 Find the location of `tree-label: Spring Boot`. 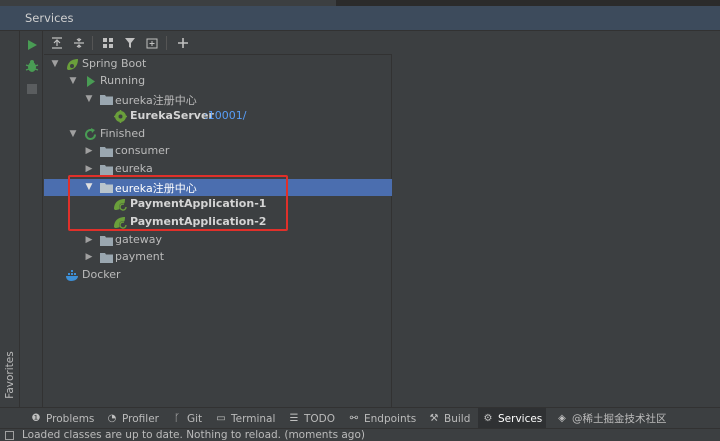

tree-label: Spring Boot is located at coordinates (114, 63).